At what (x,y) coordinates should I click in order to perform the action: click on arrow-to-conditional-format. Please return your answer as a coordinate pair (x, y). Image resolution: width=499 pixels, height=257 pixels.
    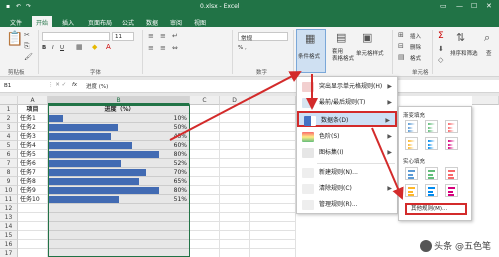
    Looking at the image, I should click on (235, 106).